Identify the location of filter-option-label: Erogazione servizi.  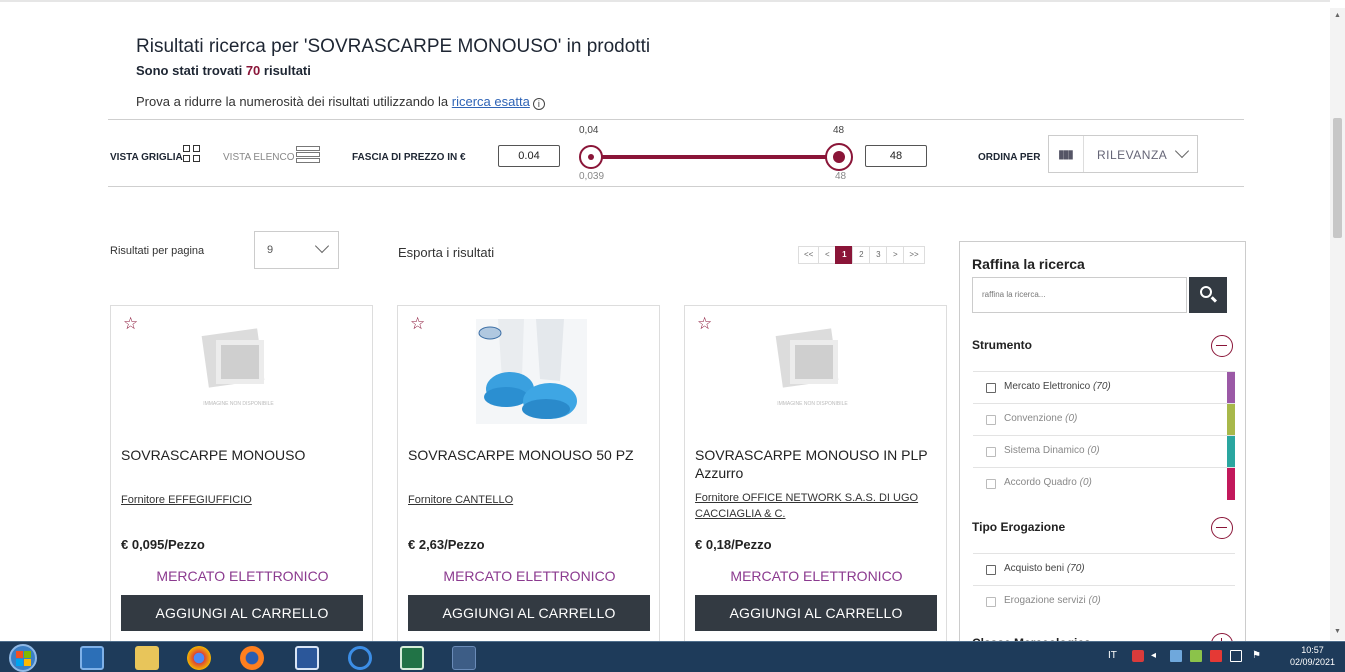
(1045, 600).